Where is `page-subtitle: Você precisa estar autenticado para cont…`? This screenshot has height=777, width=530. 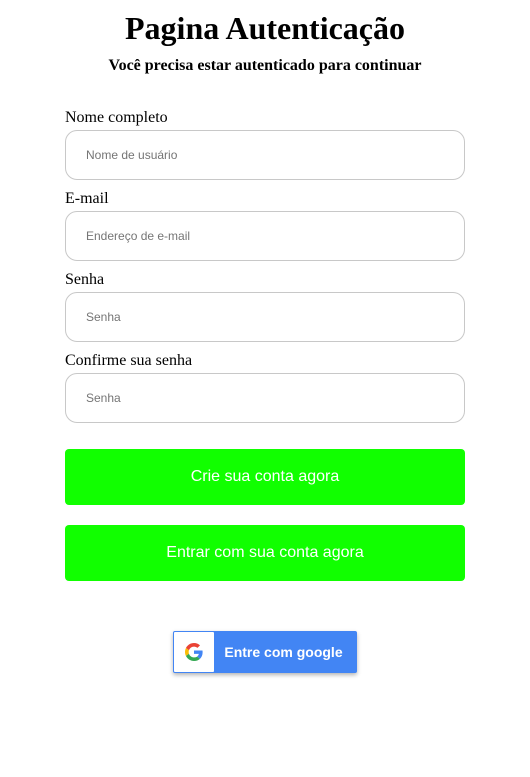 page-subtitle: Você precisa estar autenticado para cont… is located at coordinates (265, 65).